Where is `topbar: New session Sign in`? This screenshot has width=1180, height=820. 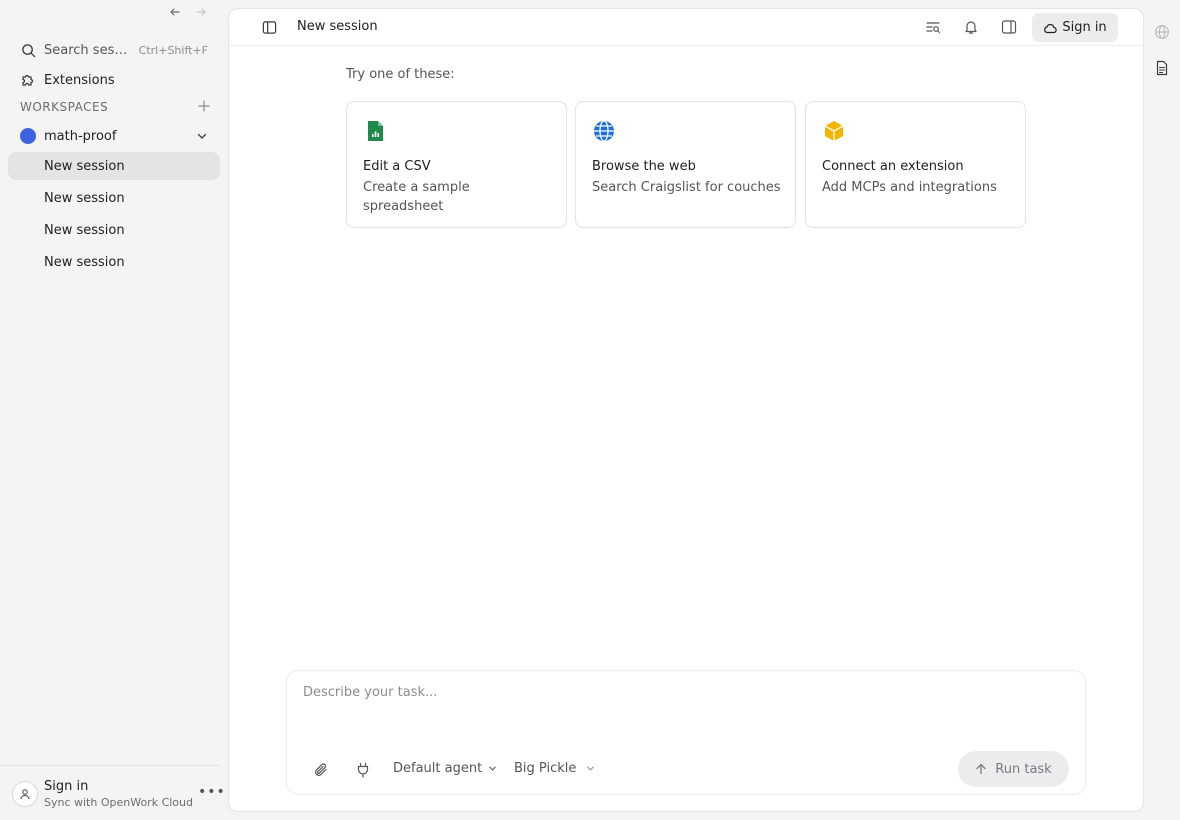
topbar: New session Sign in is located at coordinates (686, 27).